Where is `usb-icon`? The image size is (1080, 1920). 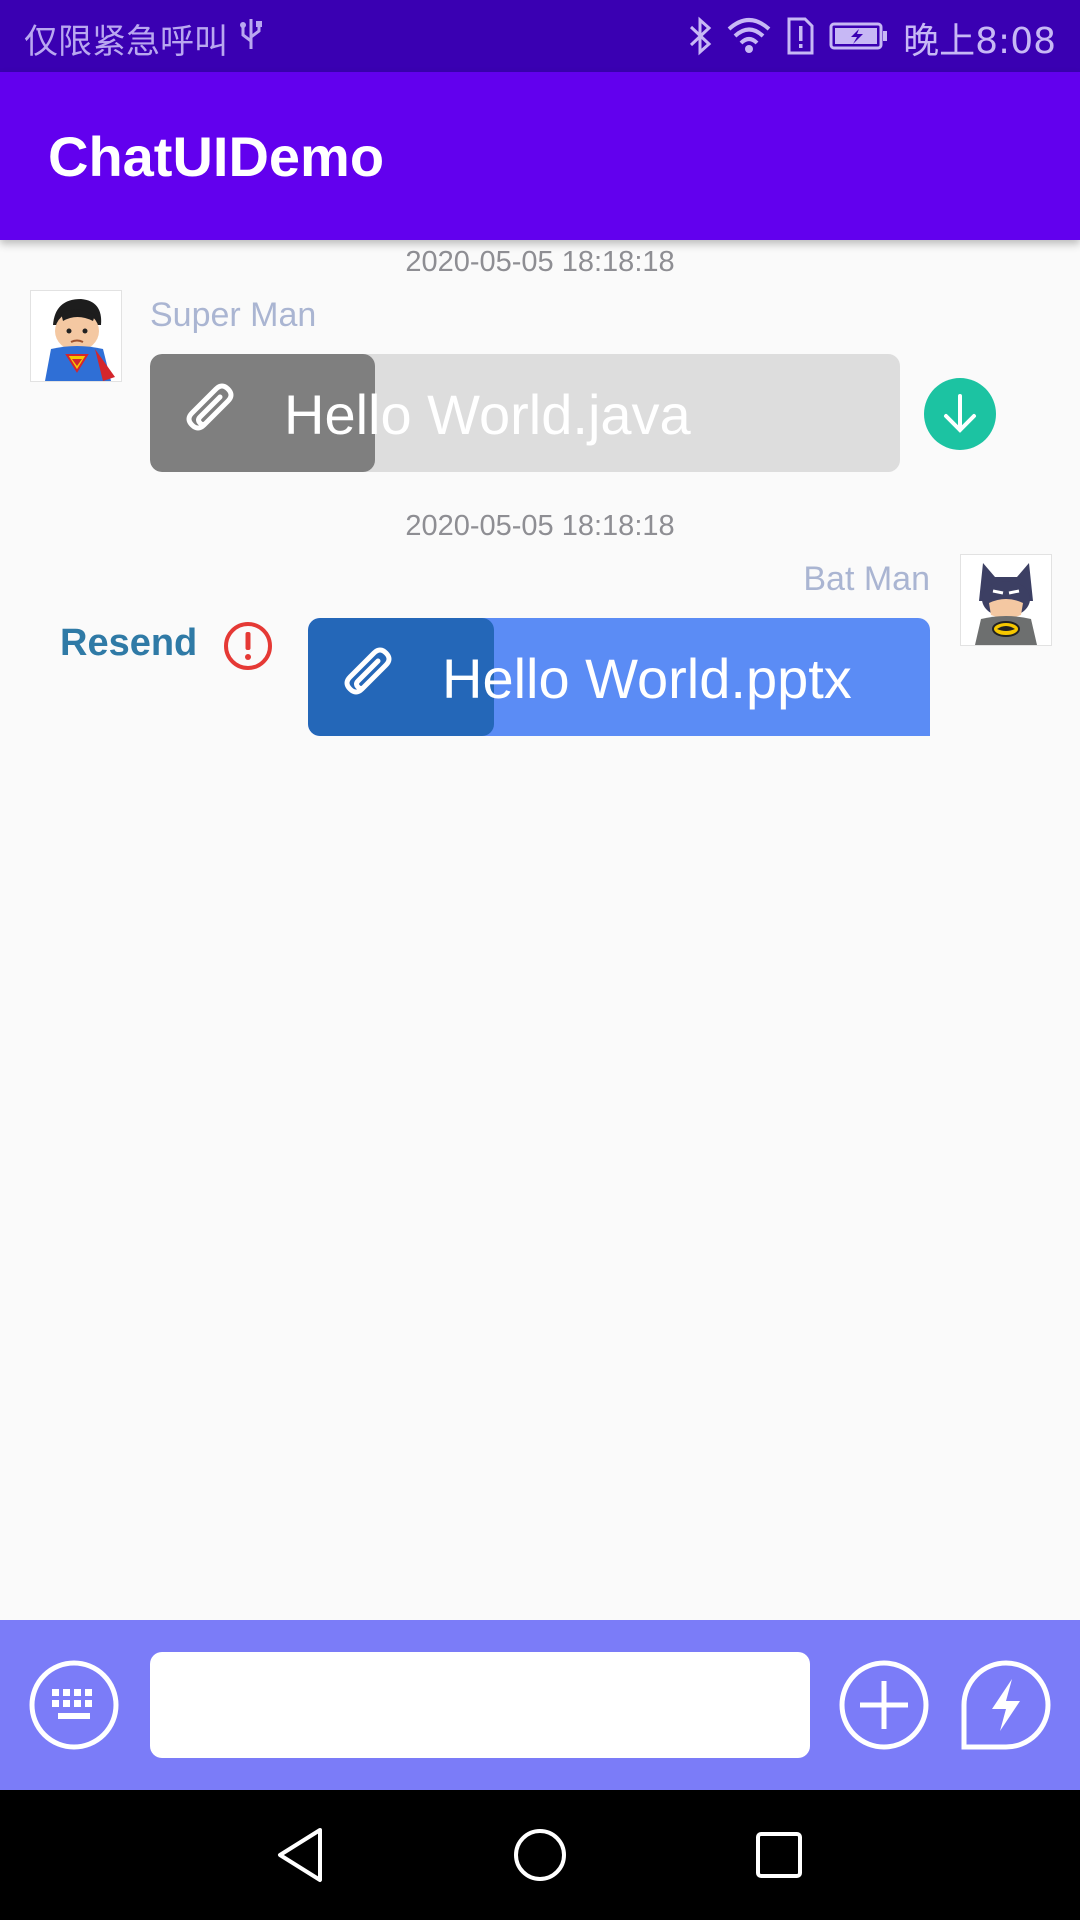 usb-icon is located at coordinates (251, 38).